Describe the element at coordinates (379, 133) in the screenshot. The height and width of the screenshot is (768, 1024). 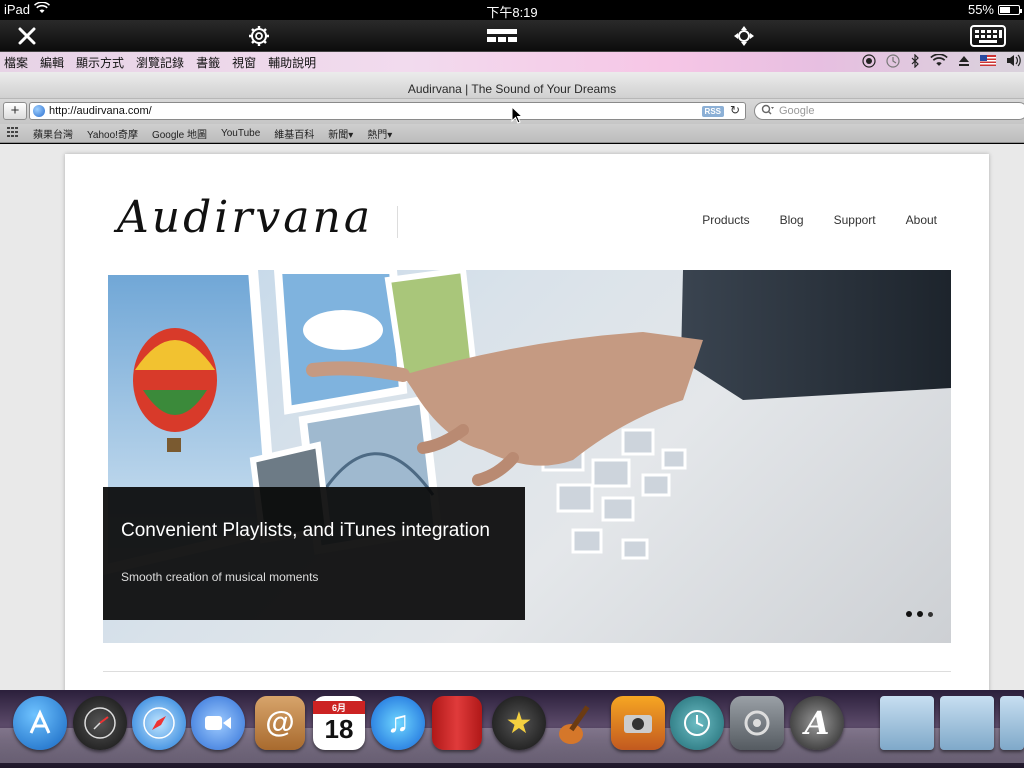
I see `bookmark-popular: 熱門▾` at that location.